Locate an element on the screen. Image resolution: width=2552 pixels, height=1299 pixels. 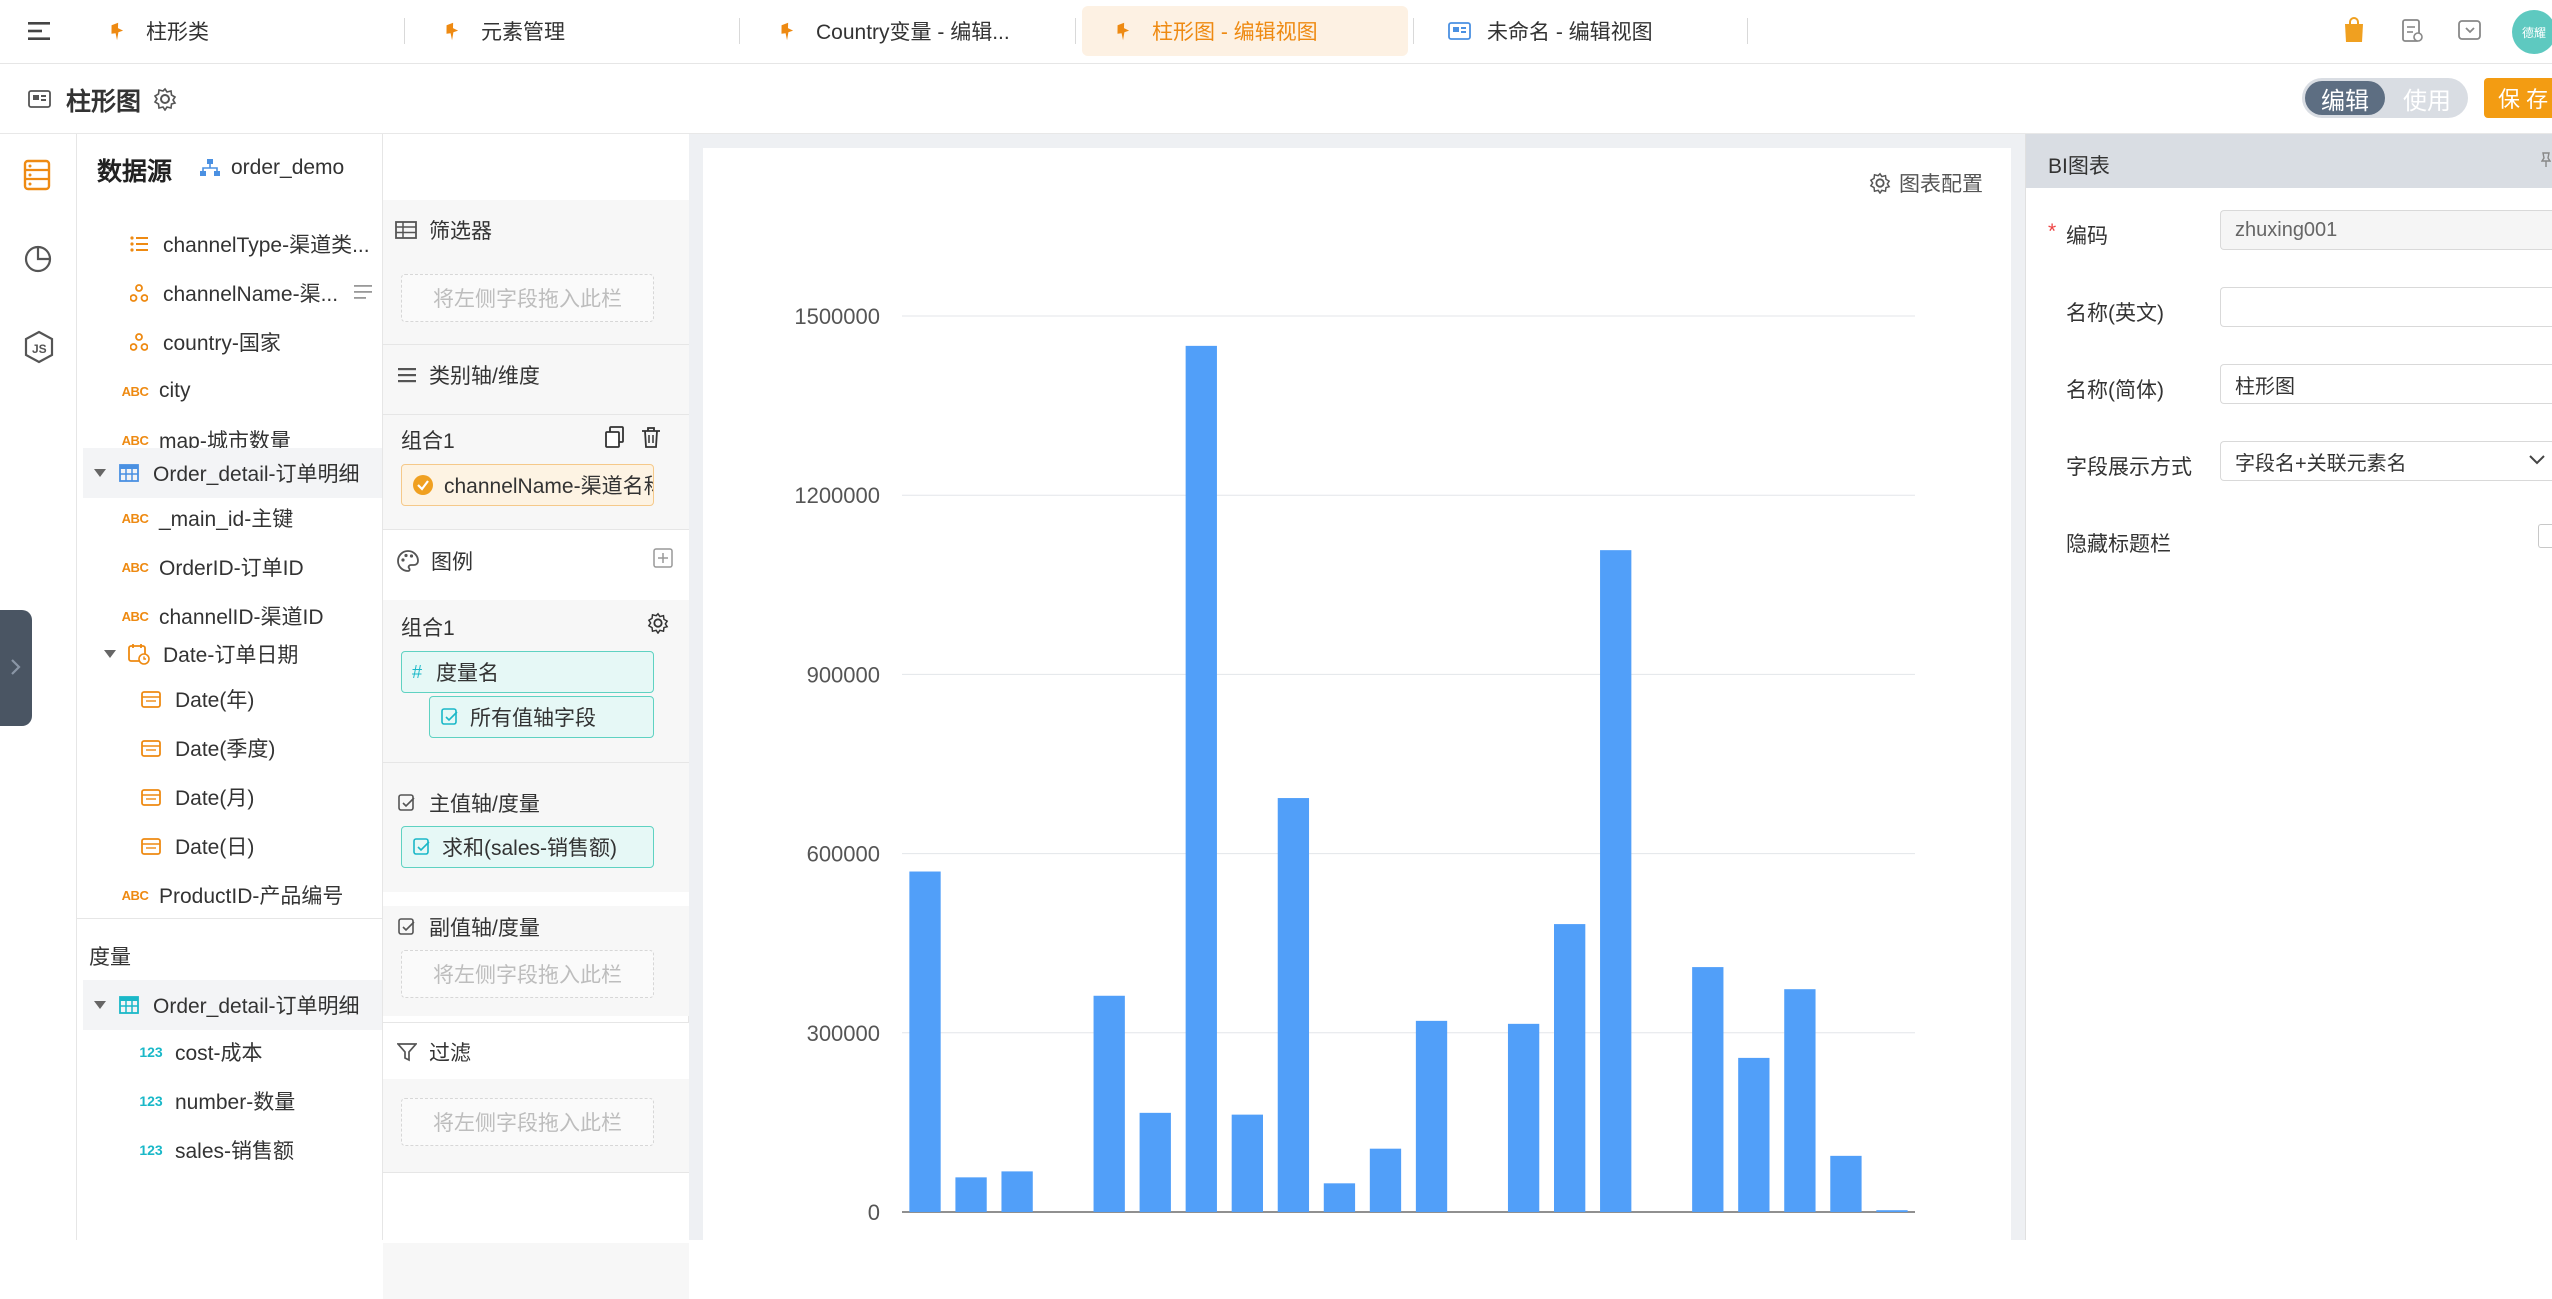
tab-bar-chart-edit-view: 柱形图 - 编辑视图 is located at coordinates (1245, 31).